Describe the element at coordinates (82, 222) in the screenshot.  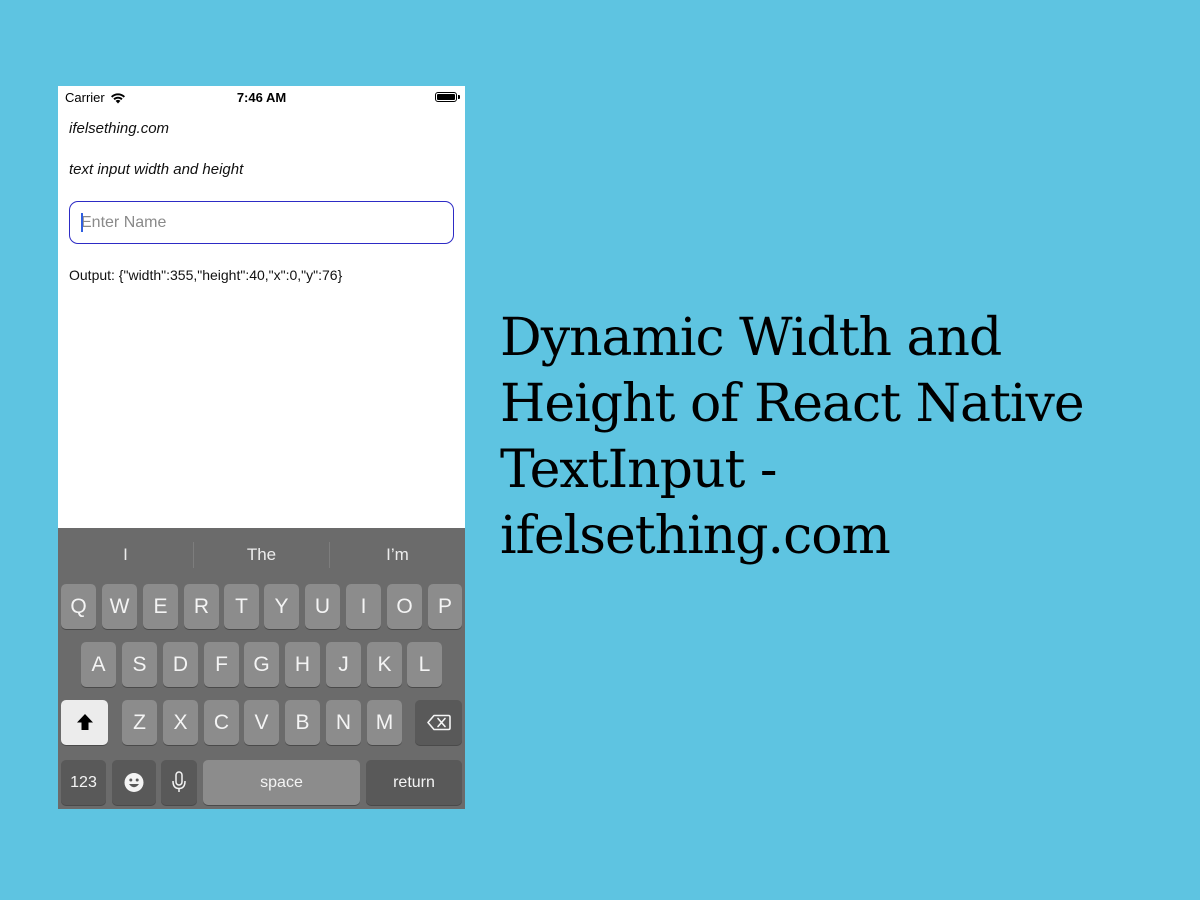
I see `text-cursor` at that location.